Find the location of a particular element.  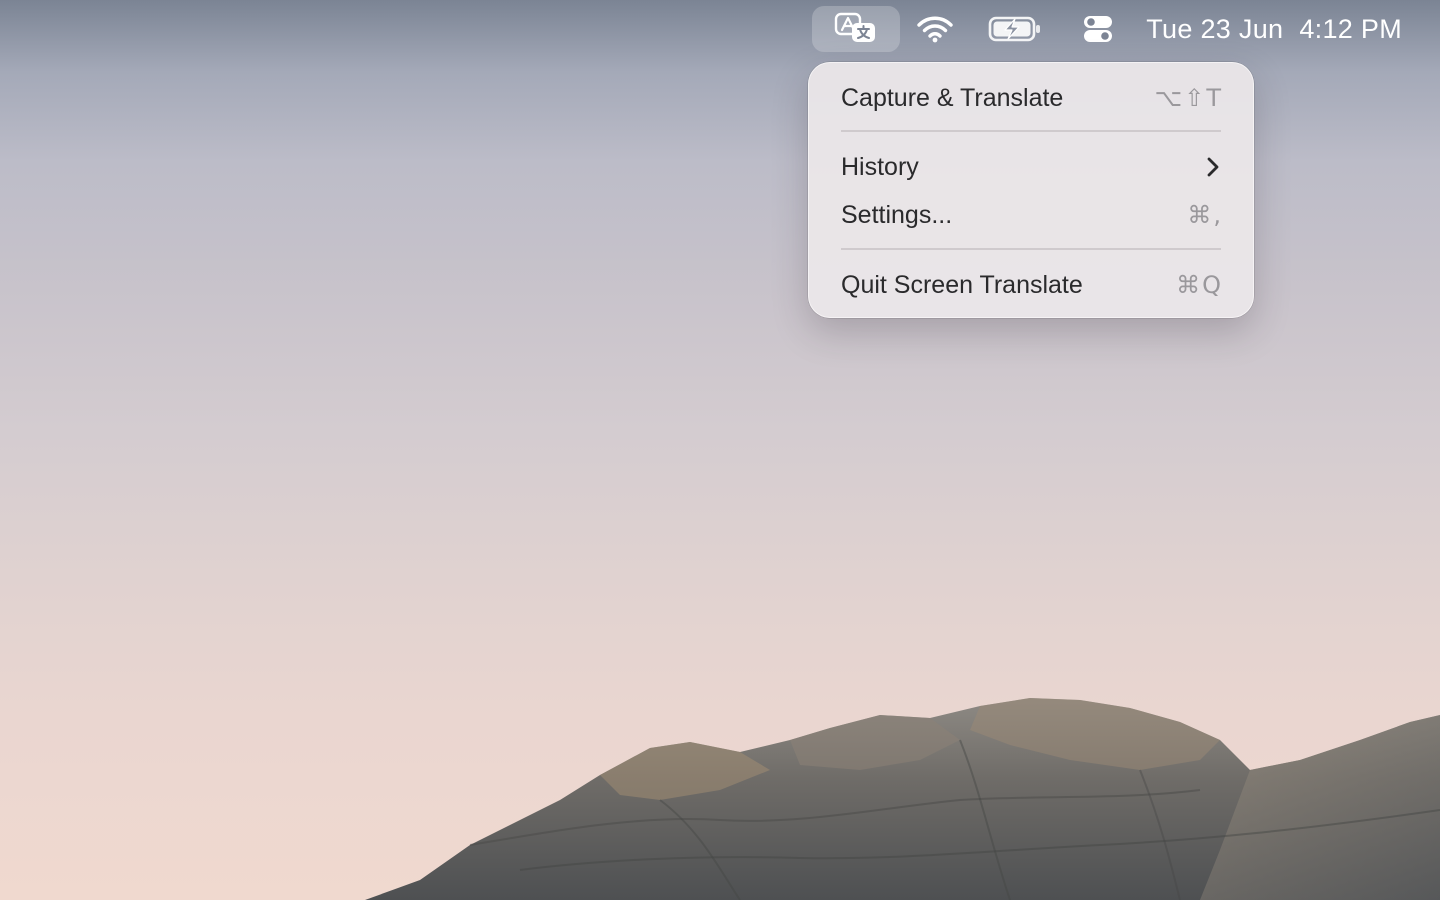

control-center-status-item is located at coordinates (1098, 29).